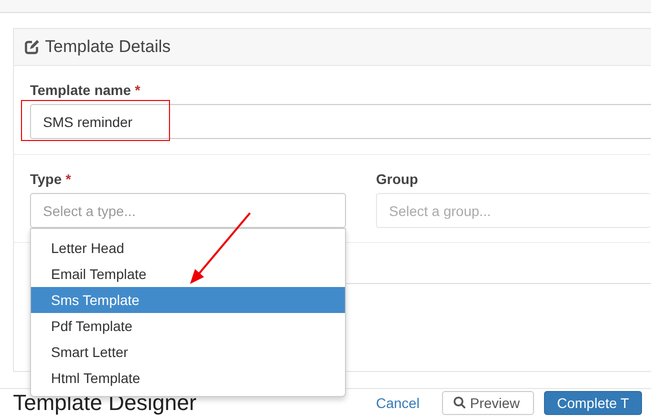 The image size is (651, 416). What do you see at coordinates (80, 90) in the screenshot?
I see `field-label: Template name` at bounding box center [80, 90].